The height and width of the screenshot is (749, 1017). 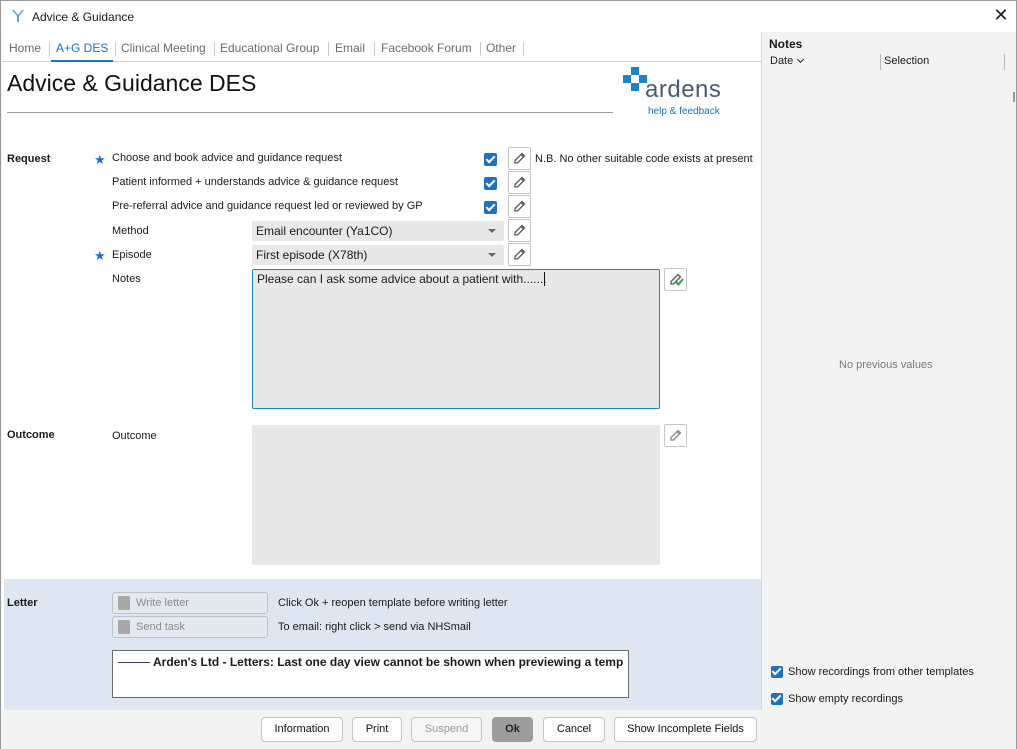 I want to click on write-letter-button: Write letter, so click(x=190, y=603).